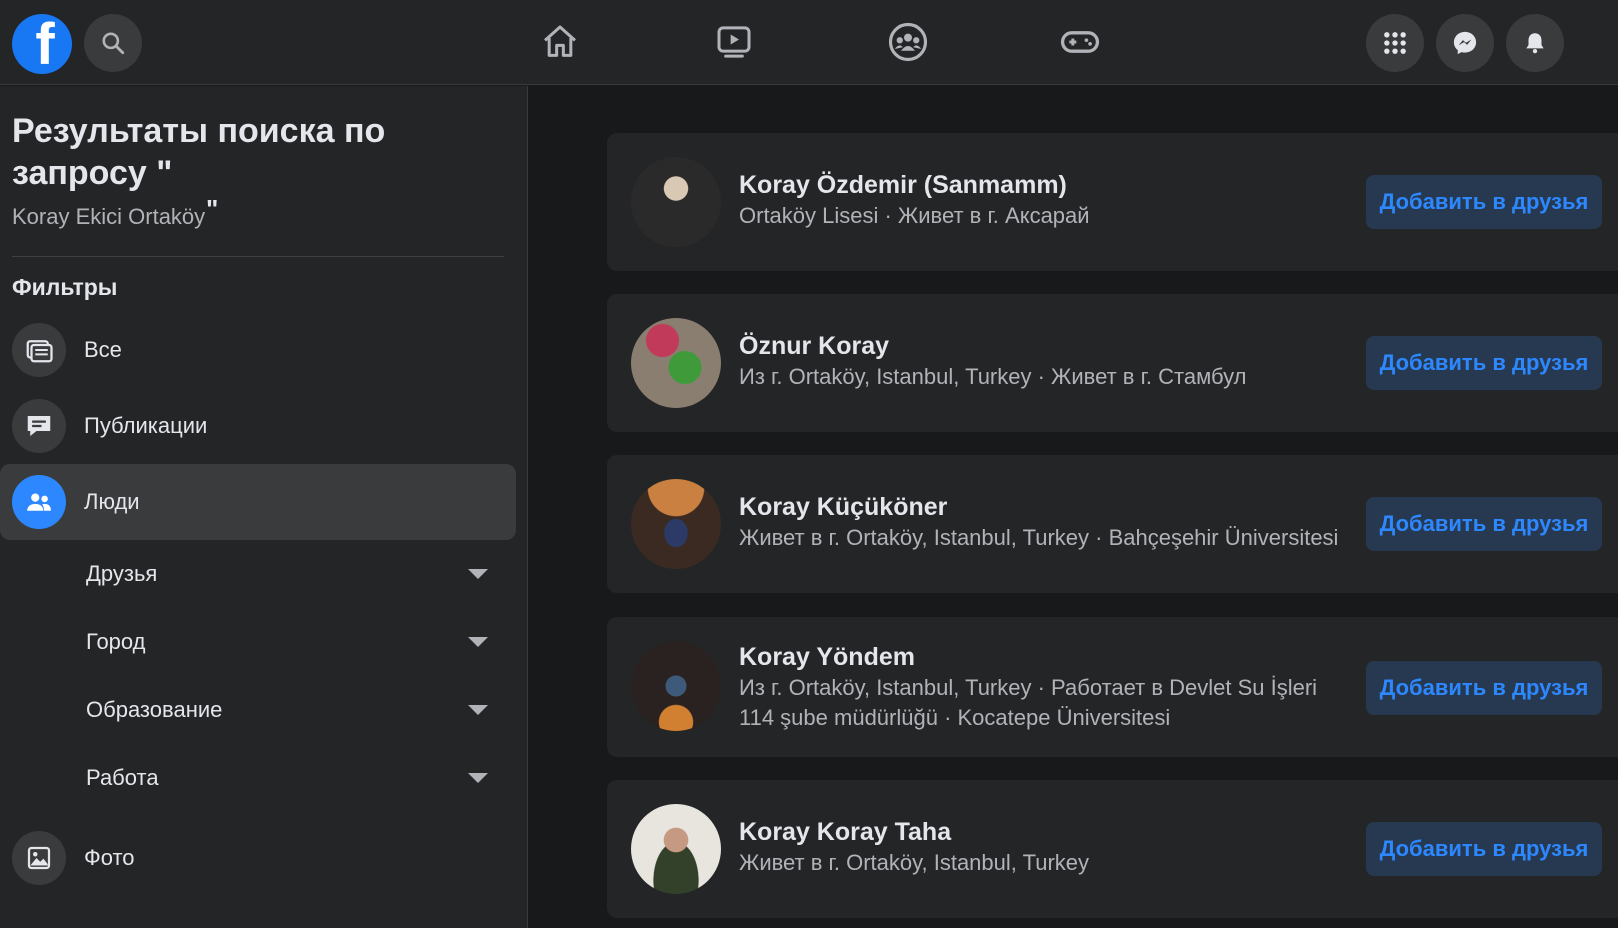 The height and width of the screenshot is (928, 1618). Describe the element at coordinates (843, 507) in the screenshot. I see `result-name: Koray Küçüköner` at that location.